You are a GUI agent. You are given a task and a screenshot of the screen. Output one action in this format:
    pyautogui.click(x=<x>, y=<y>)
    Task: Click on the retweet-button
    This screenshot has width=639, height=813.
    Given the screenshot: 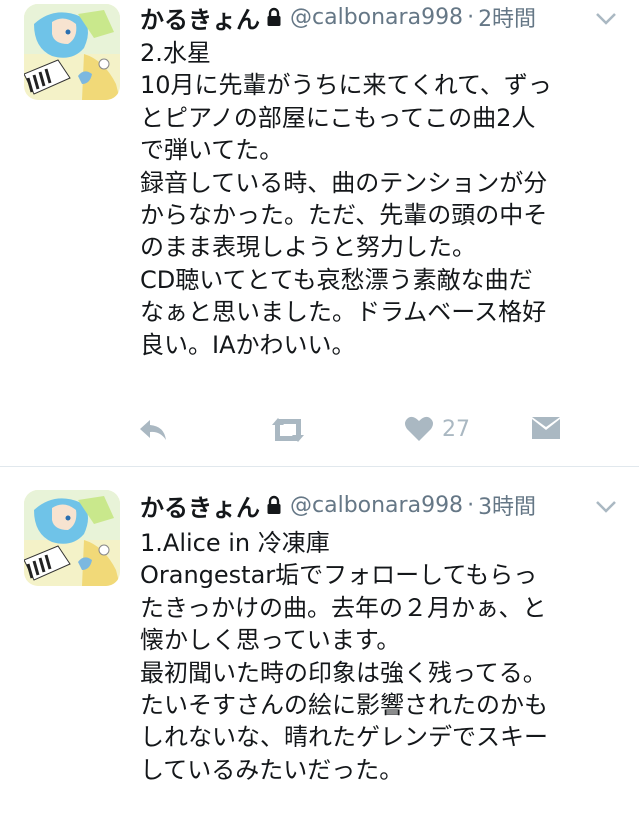 What is the action you would take?
    pyautogui.click(x=288, y=430)
    